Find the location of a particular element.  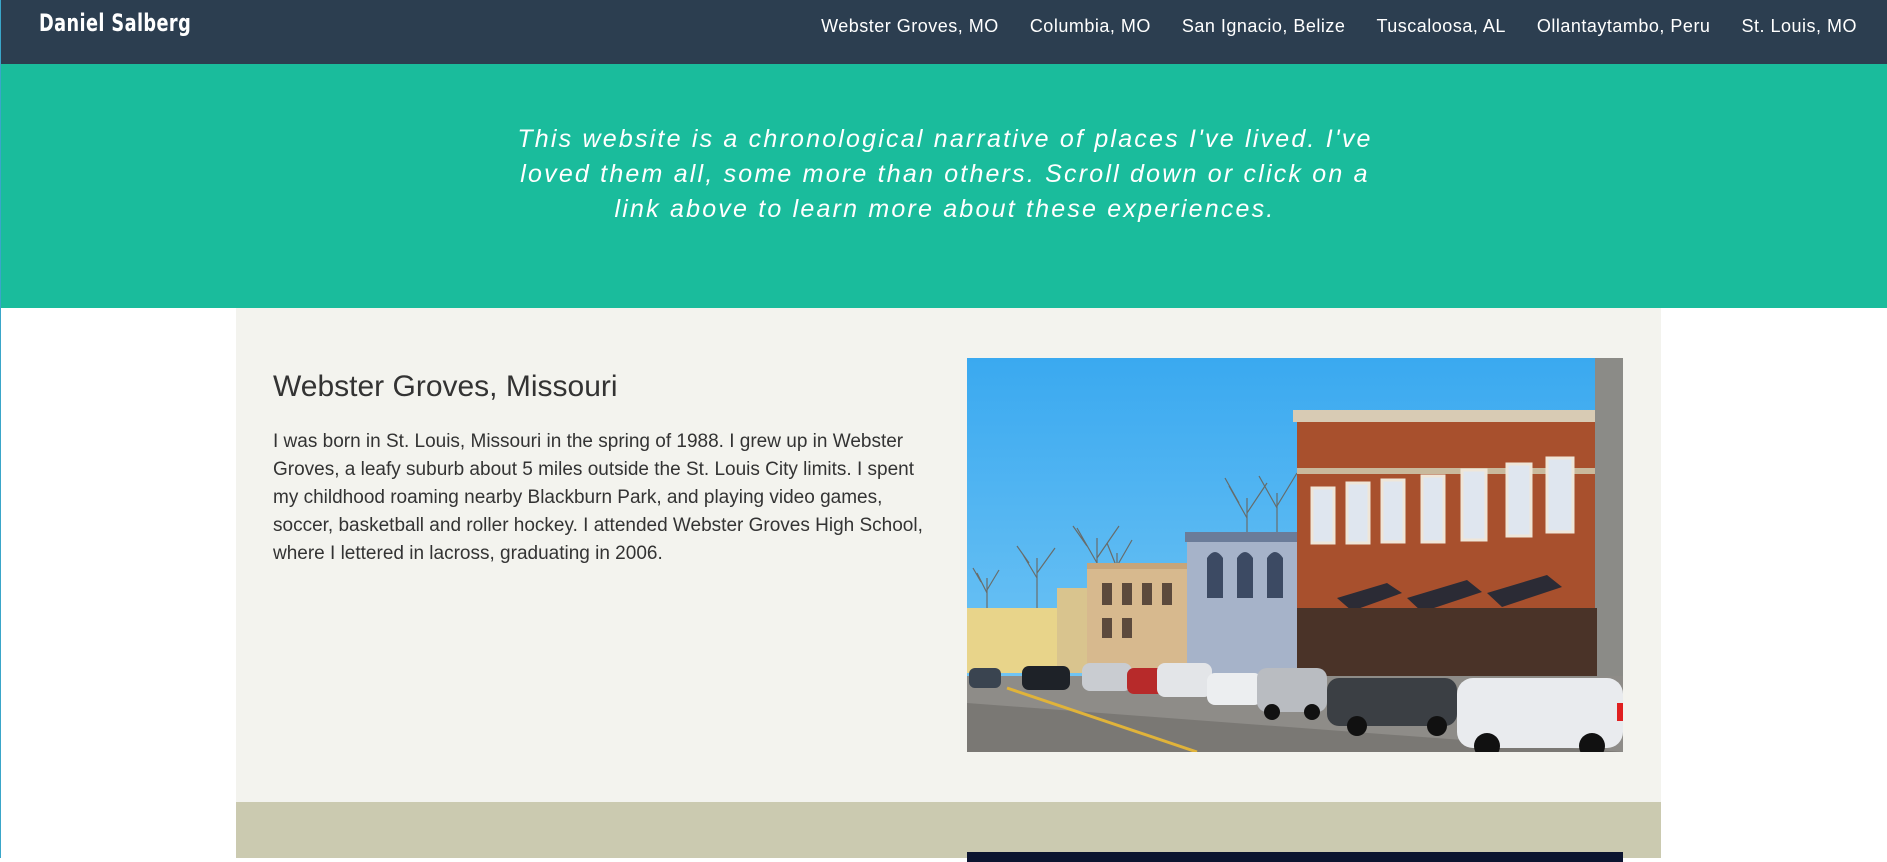

columbia-photo is located at coordinates (1295, 857).